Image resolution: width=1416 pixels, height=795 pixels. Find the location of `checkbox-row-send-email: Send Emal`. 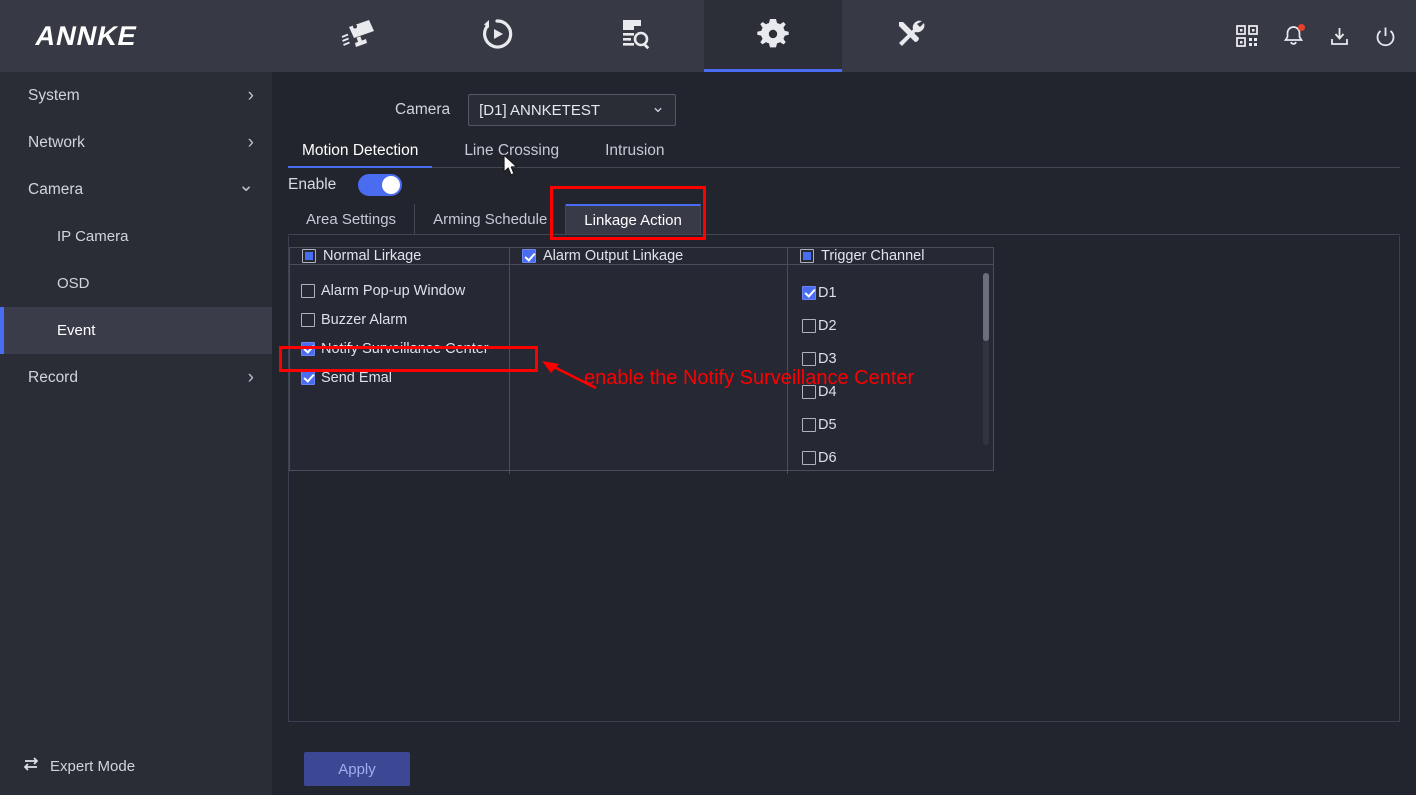

checkbox-row-send-email: Send Emal is located at coordinates (405, 377).